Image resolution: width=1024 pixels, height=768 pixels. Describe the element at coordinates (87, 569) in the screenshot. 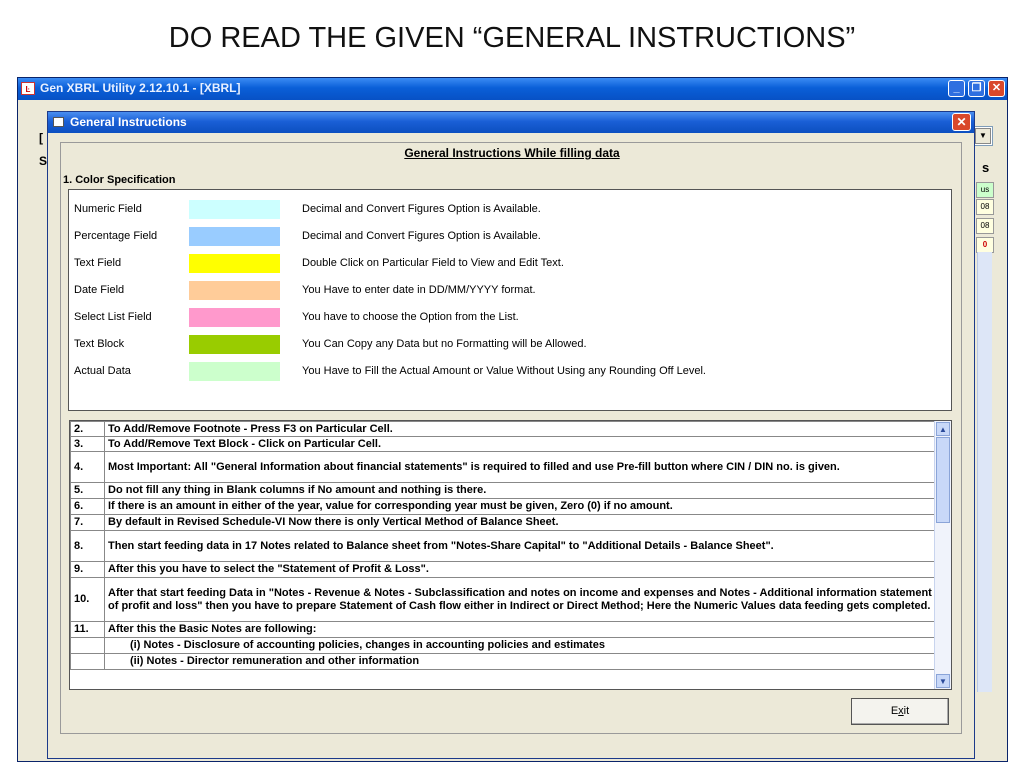

I see `item-number: 9.` at that location.